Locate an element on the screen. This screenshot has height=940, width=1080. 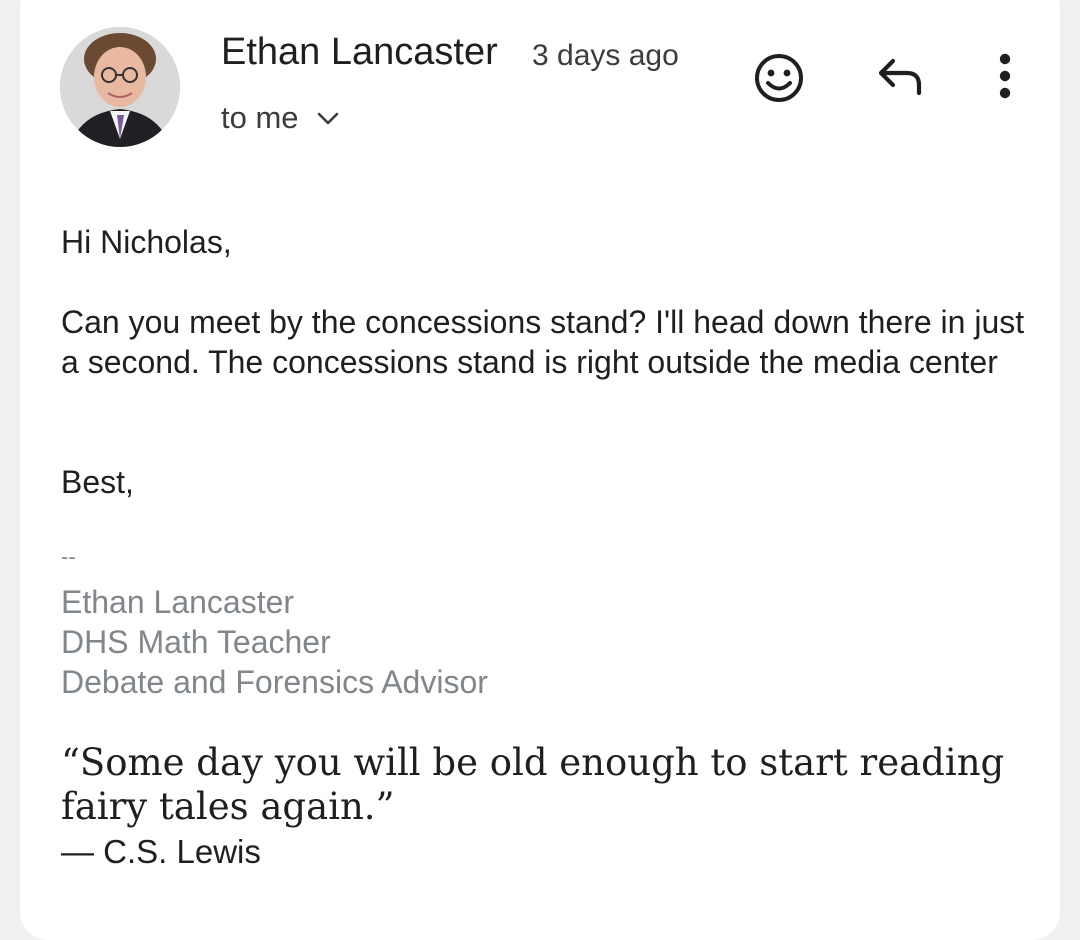
chevron-down-icon is located at coordinates (328, 119).